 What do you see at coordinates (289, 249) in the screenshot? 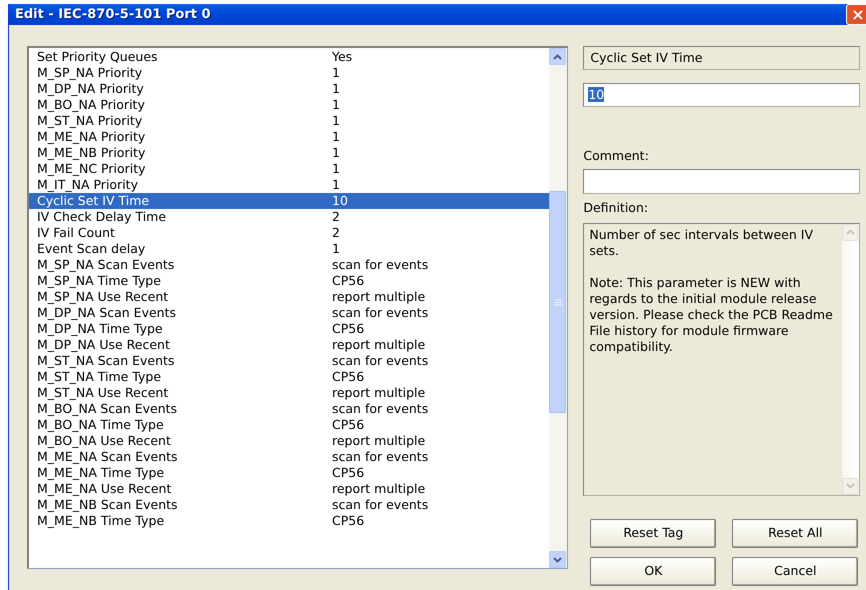
I see `list-row: Event Scan delay 1` at bounding box center [289, 249].